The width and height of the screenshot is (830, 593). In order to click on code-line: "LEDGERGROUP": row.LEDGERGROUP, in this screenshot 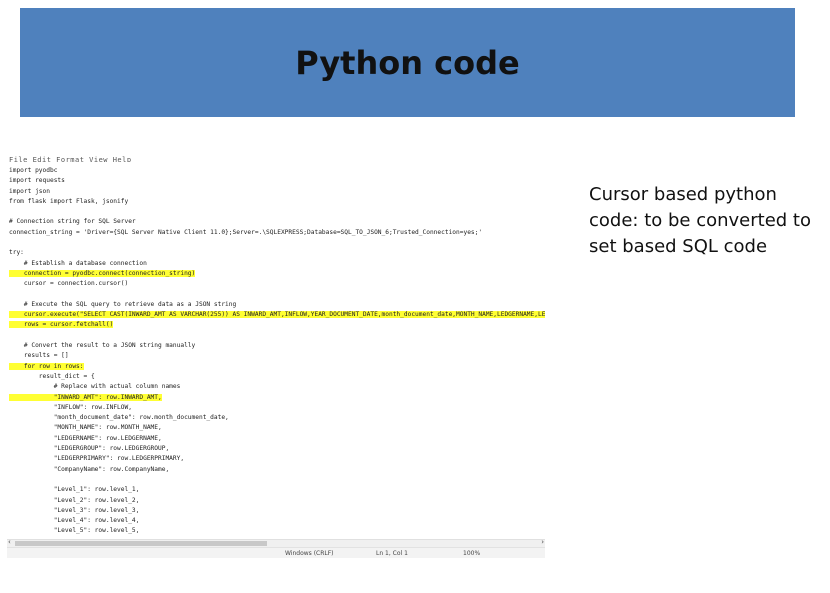, I will do `click(277, 449)`.